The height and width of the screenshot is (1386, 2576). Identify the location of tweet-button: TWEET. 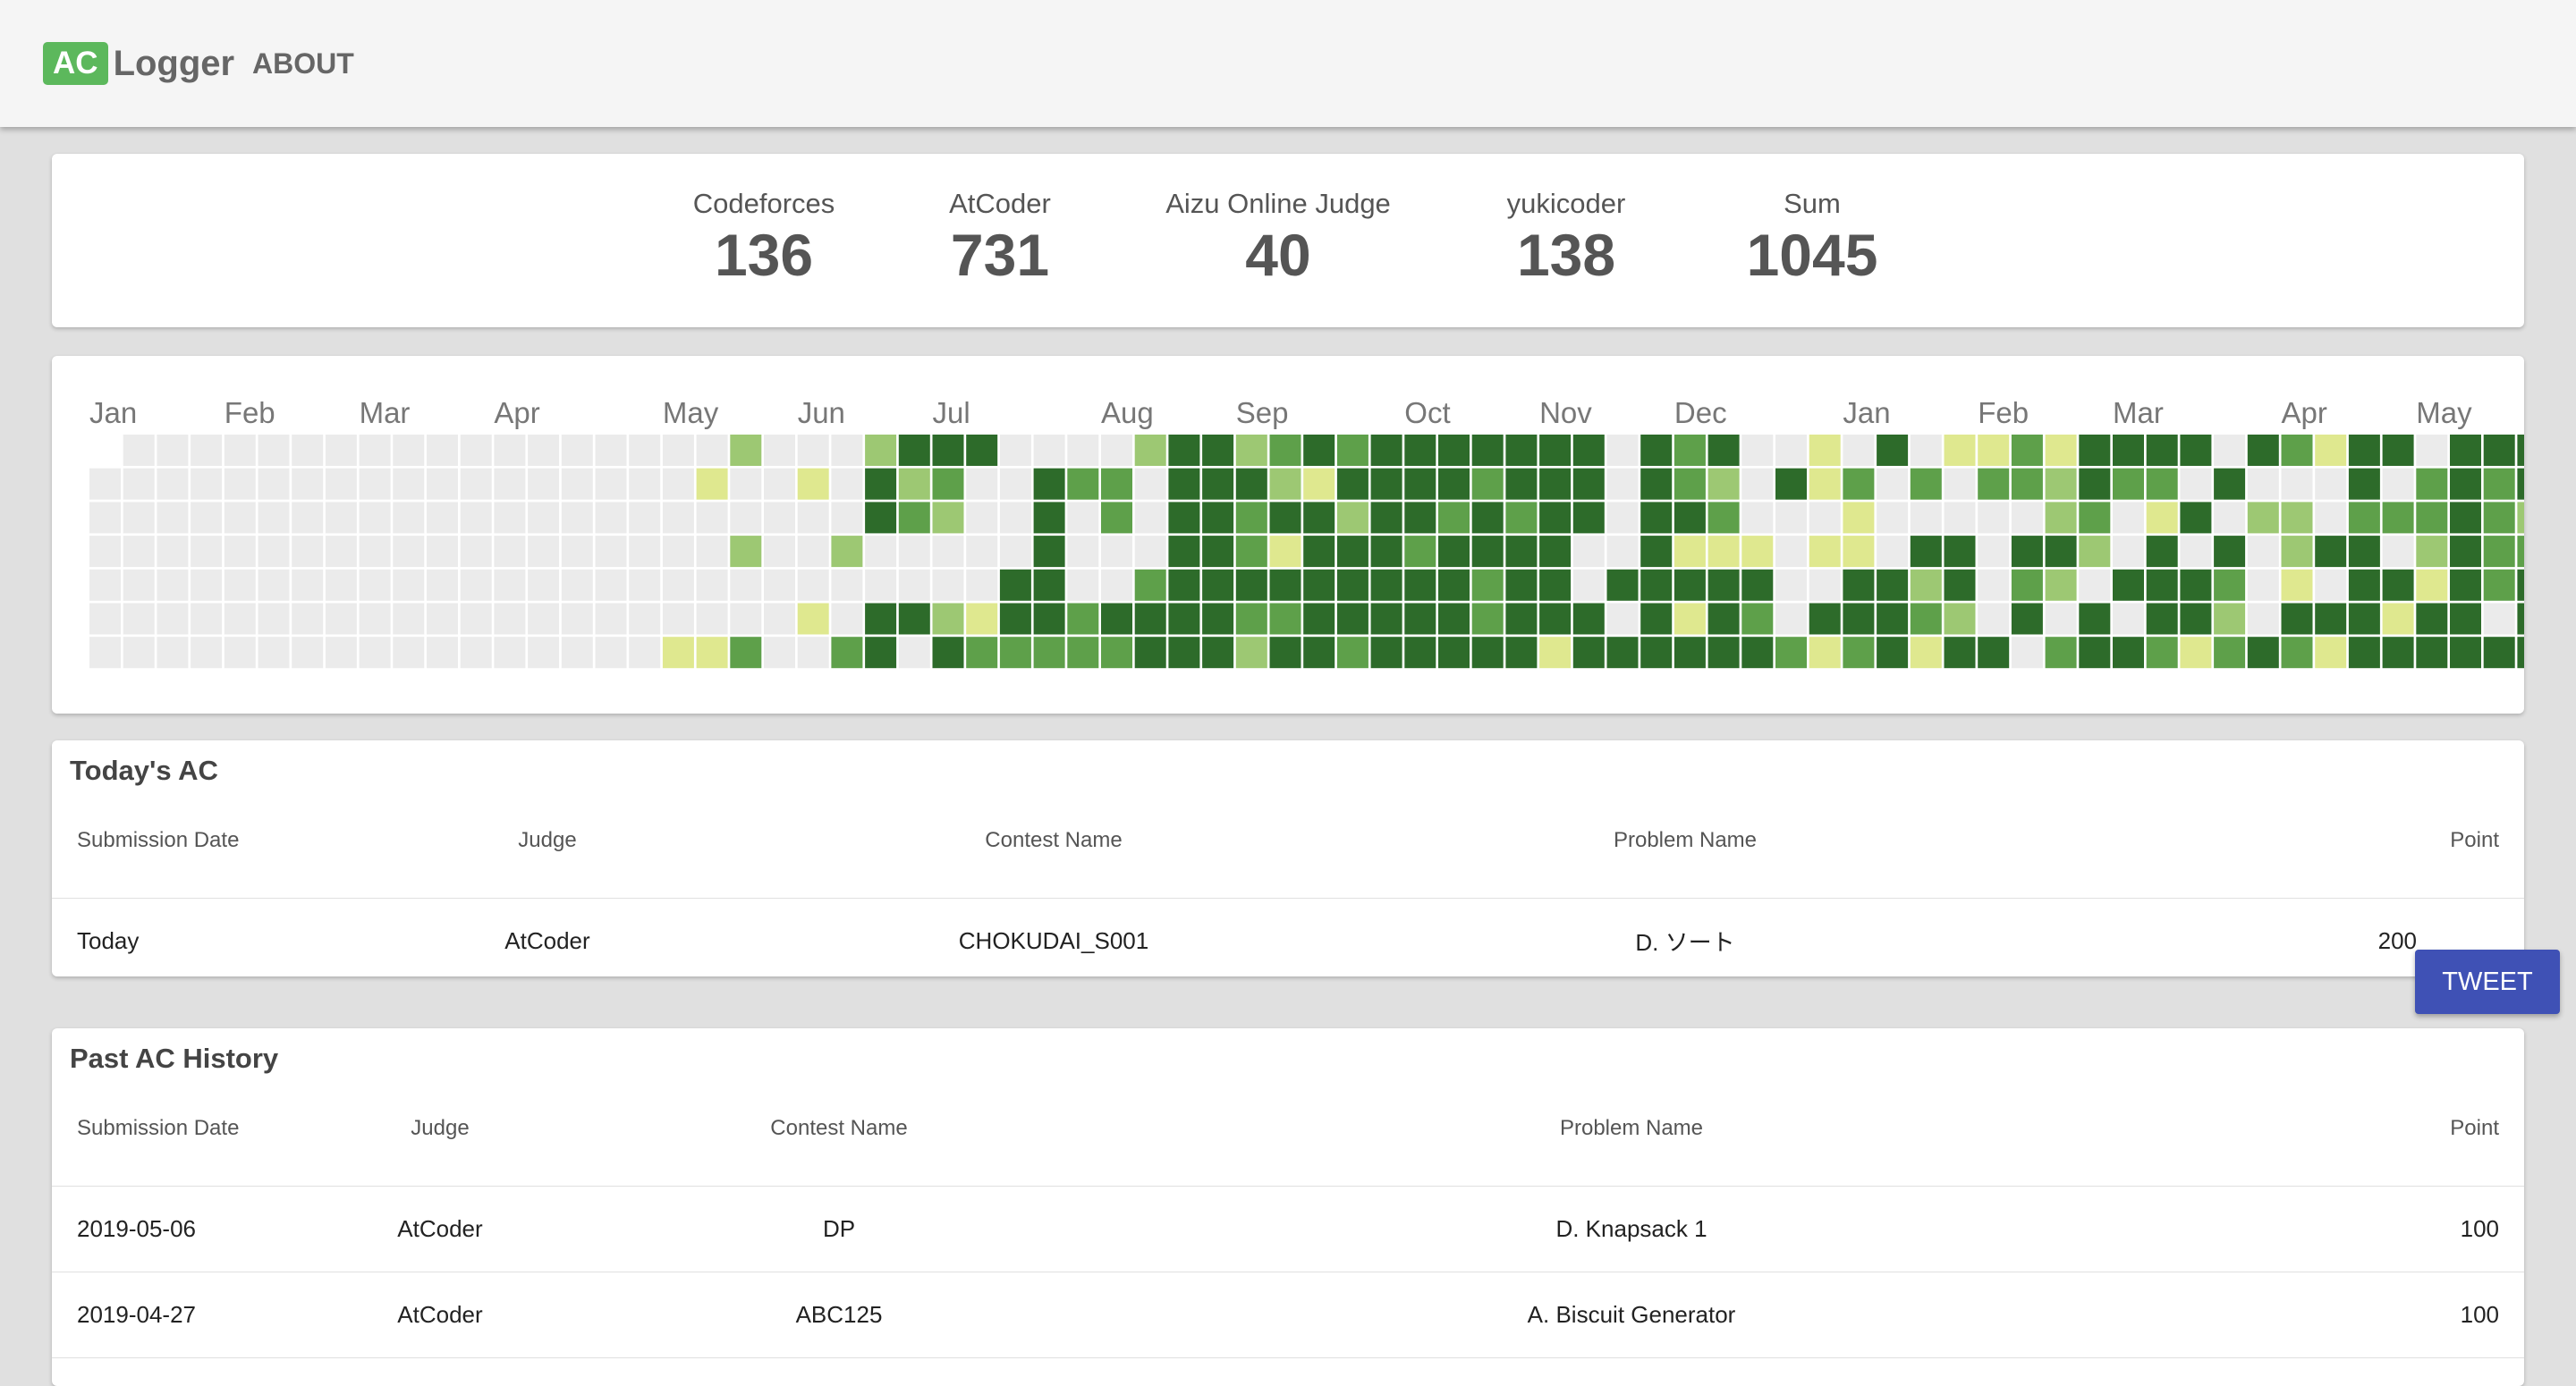
(2487, 982).